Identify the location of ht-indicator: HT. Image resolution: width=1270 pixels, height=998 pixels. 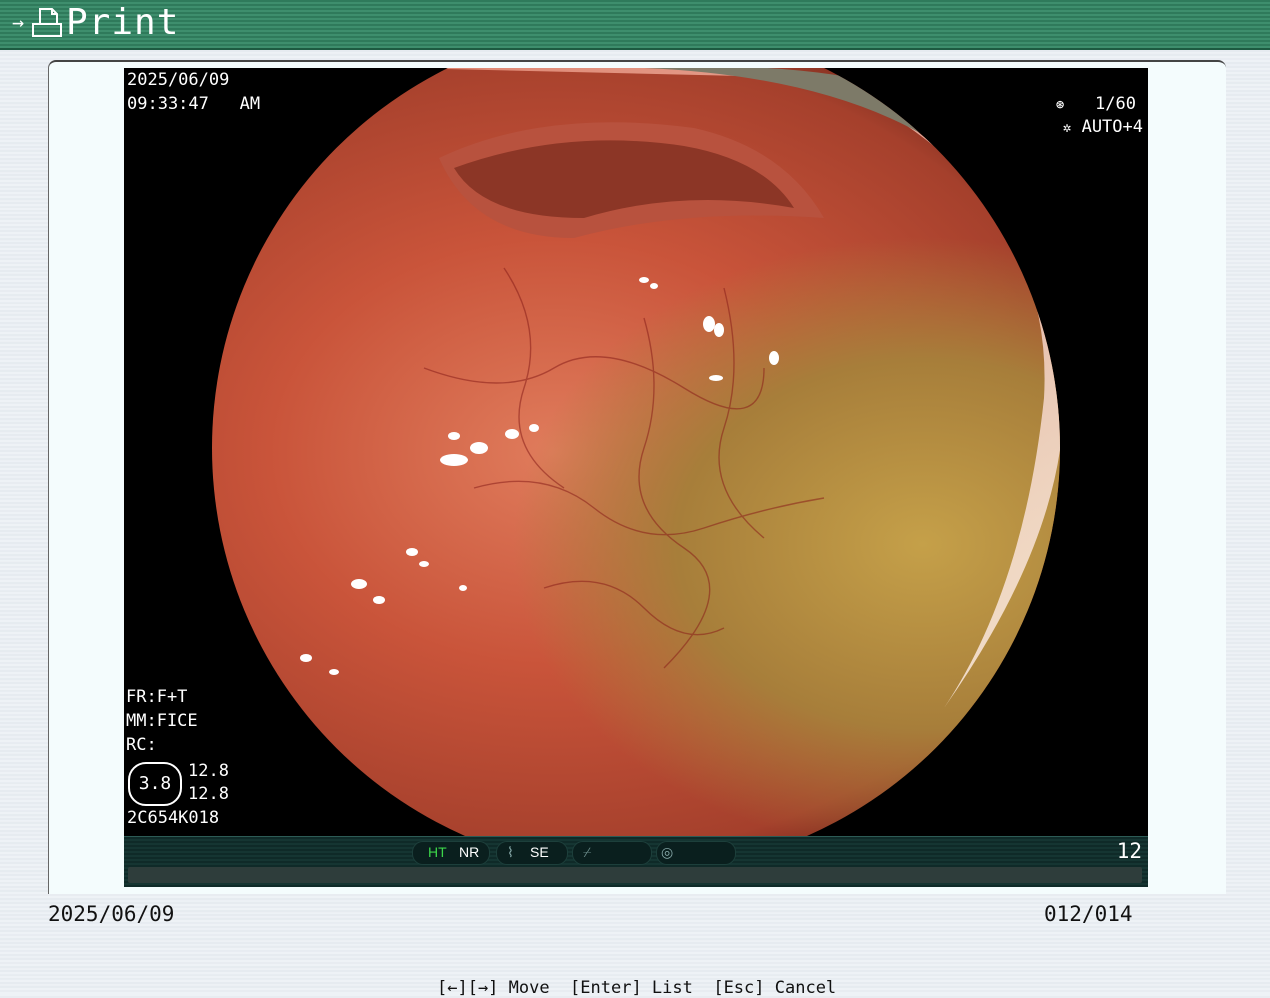
(437, 852).